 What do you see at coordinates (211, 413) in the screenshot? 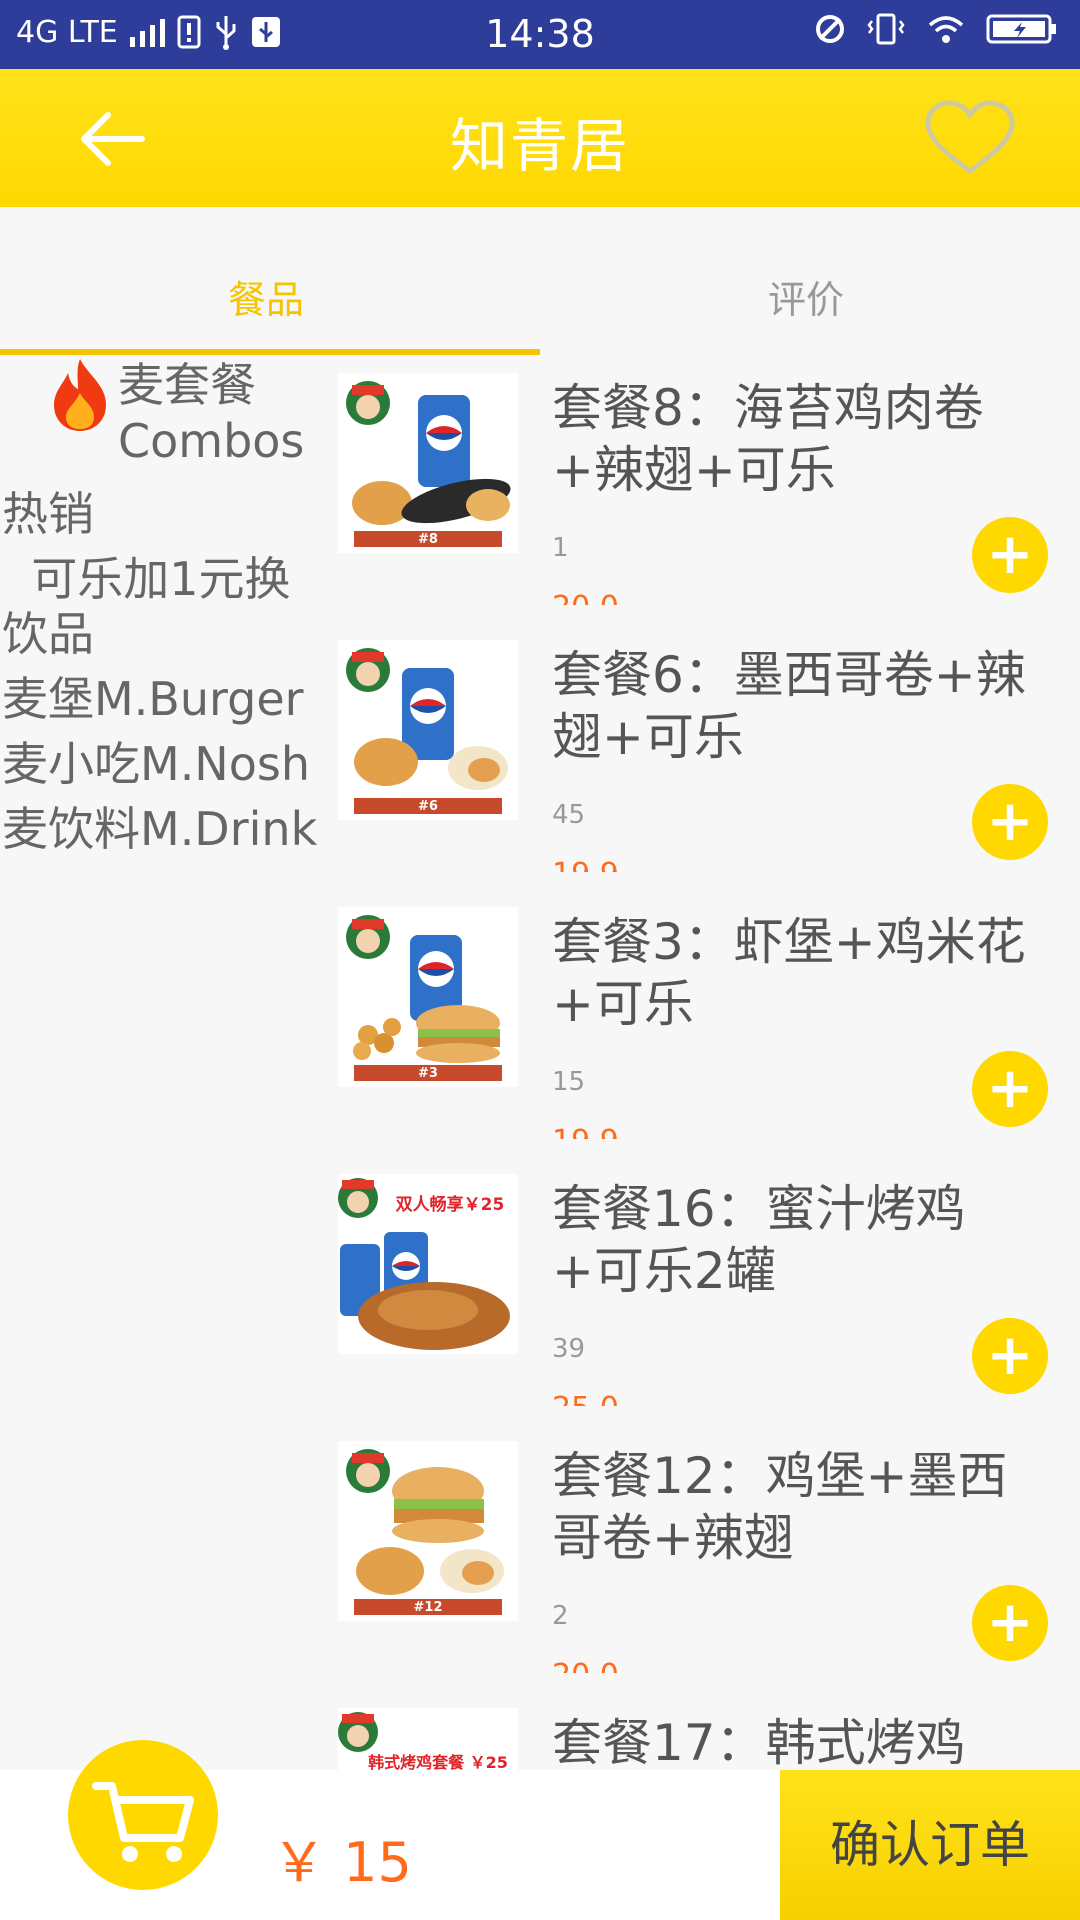
I see `category-combos-label: 麦套餐 Combos` at bounding box center [211, 413].